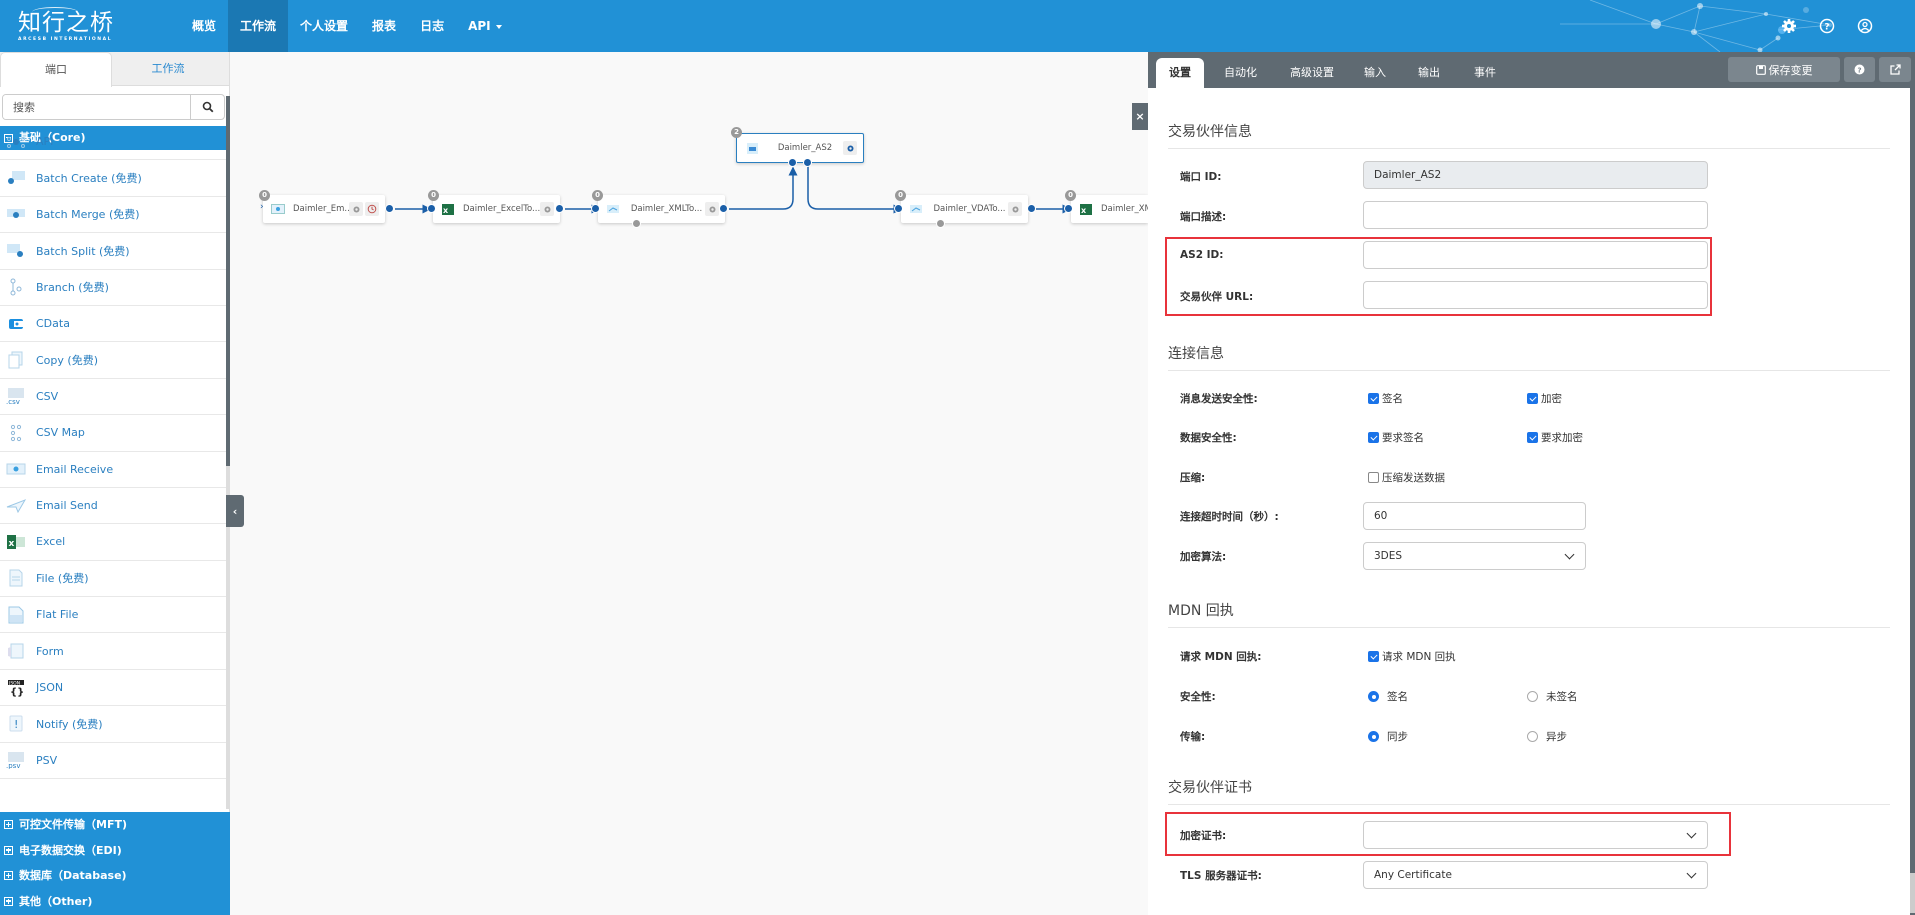 The height and width of the screenshot is (915, 1915). Describe the element at coordinates (113, 761) in the screenshot. I see `sidebar-item: .psv PSV` at that location.